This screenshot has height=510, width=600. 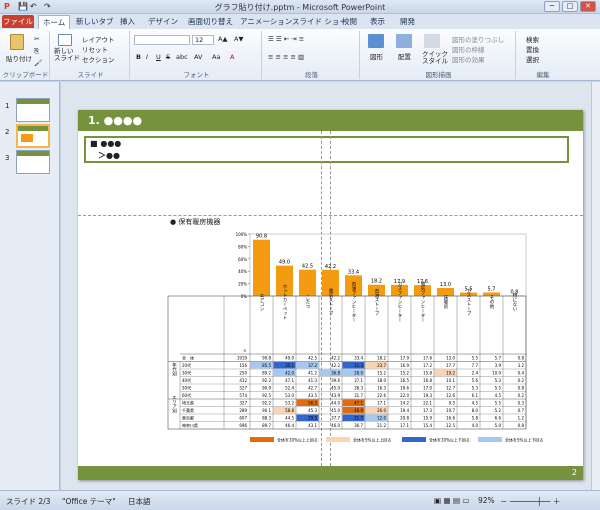 I want to click on shape-outline-button: 図形の枠線, so click(x=468, y=49).